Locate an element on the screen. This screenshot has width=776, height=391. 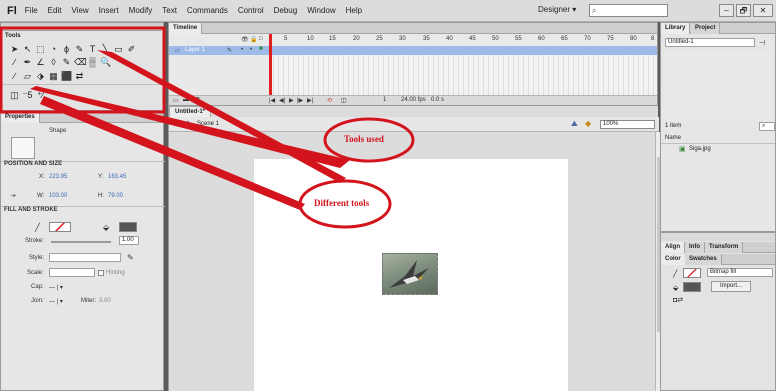
menu-help: Help is located at coordinates (354, 10).